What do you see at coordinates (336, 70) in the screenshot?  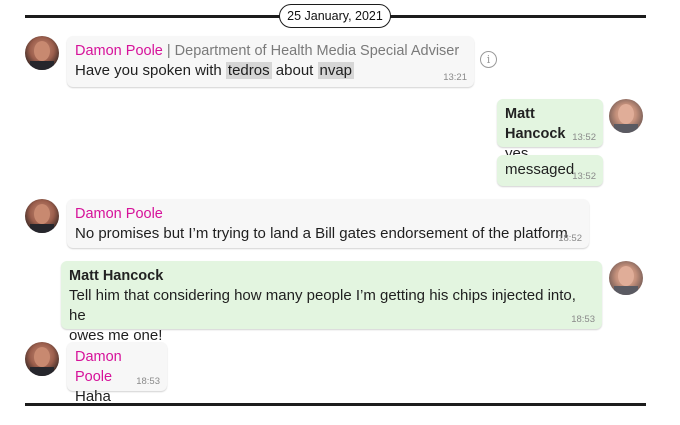 I see `highlighted-text: nvap` at bounding box center [336, 70].